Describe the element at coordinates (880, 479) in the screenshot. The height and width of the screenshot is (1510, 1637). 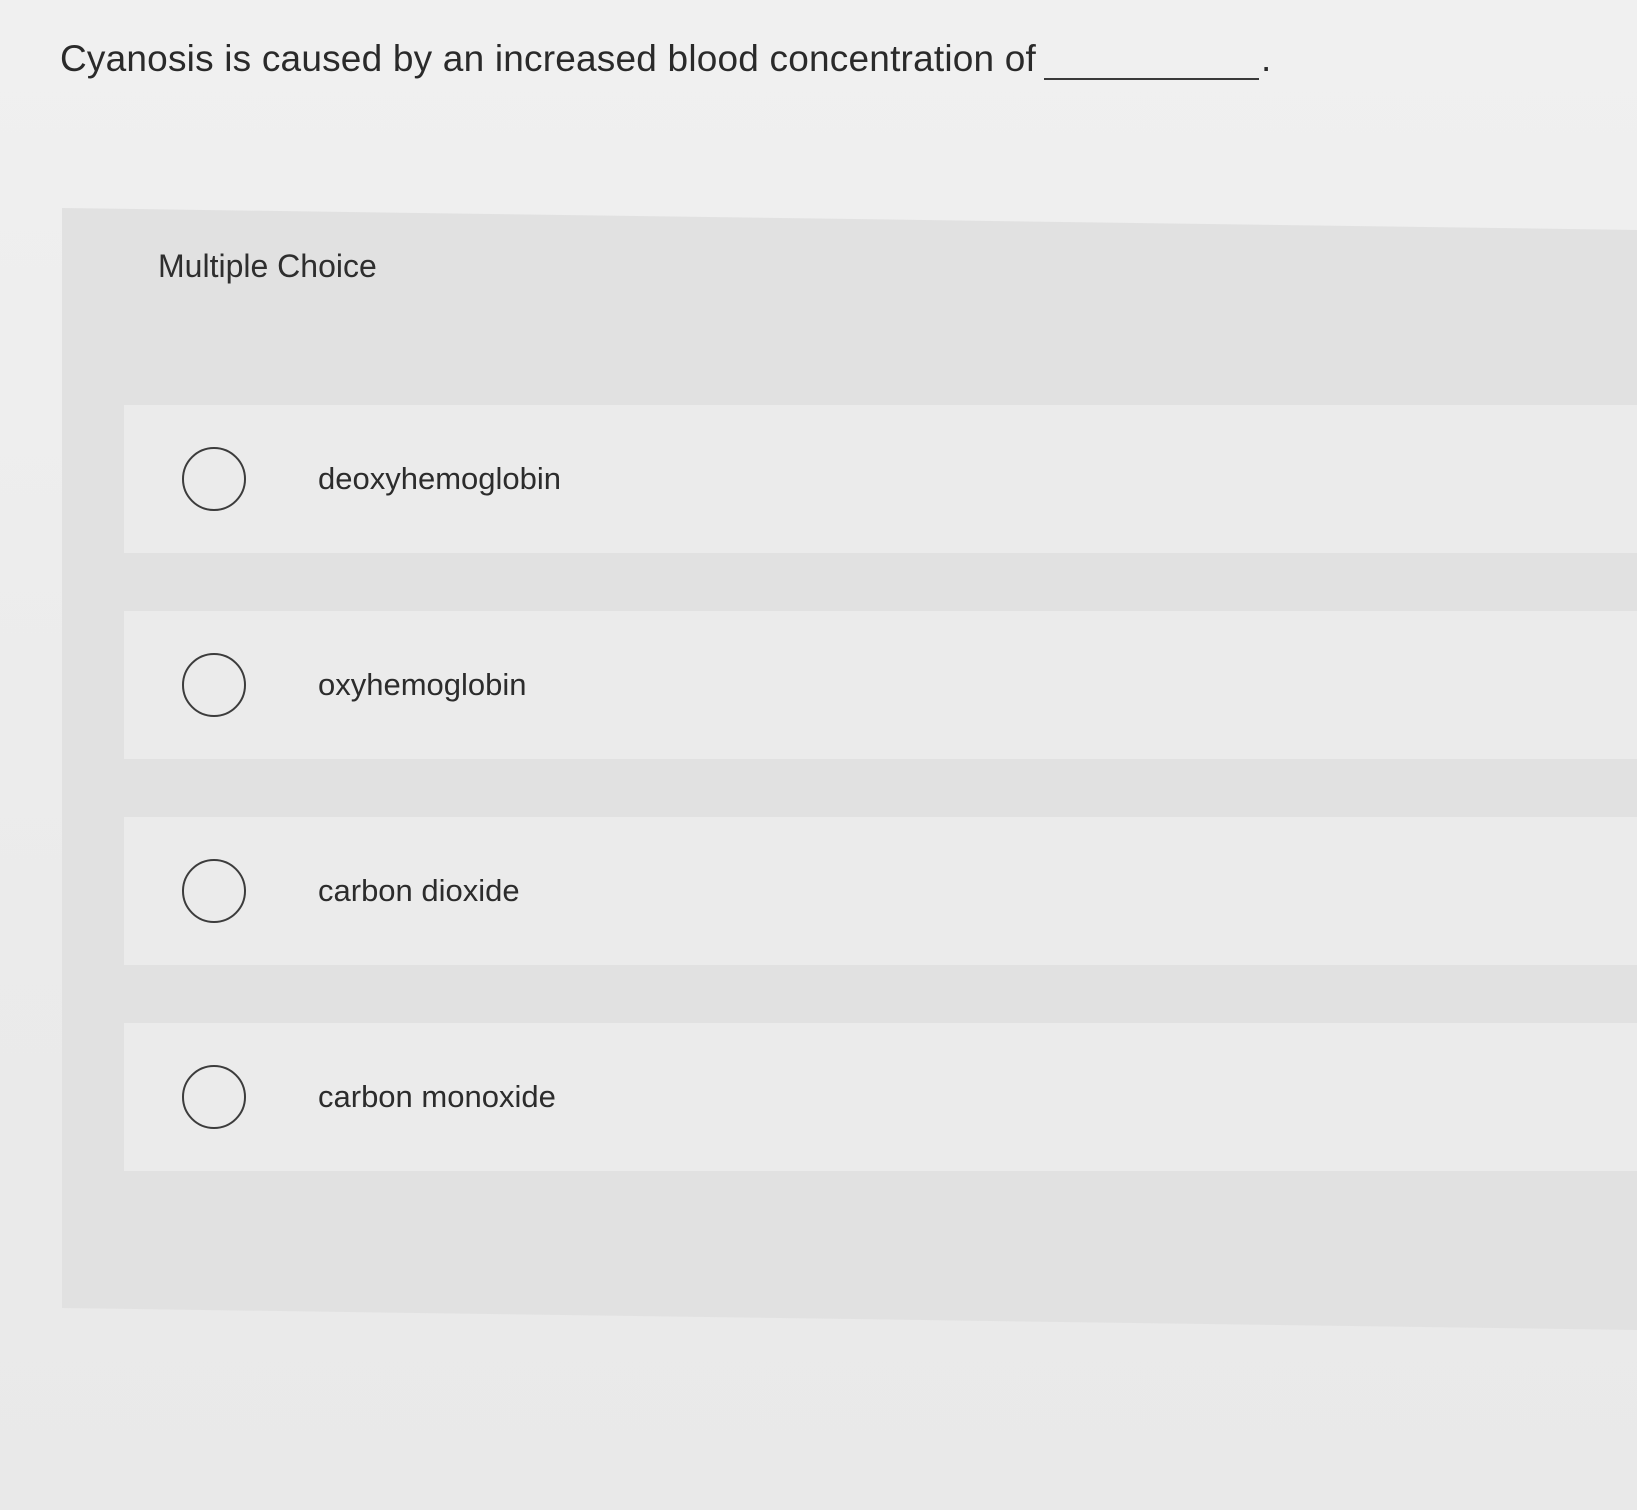
I see `answer-option-deoxyhemoglobin: deoxyhemoglobin` at that location.